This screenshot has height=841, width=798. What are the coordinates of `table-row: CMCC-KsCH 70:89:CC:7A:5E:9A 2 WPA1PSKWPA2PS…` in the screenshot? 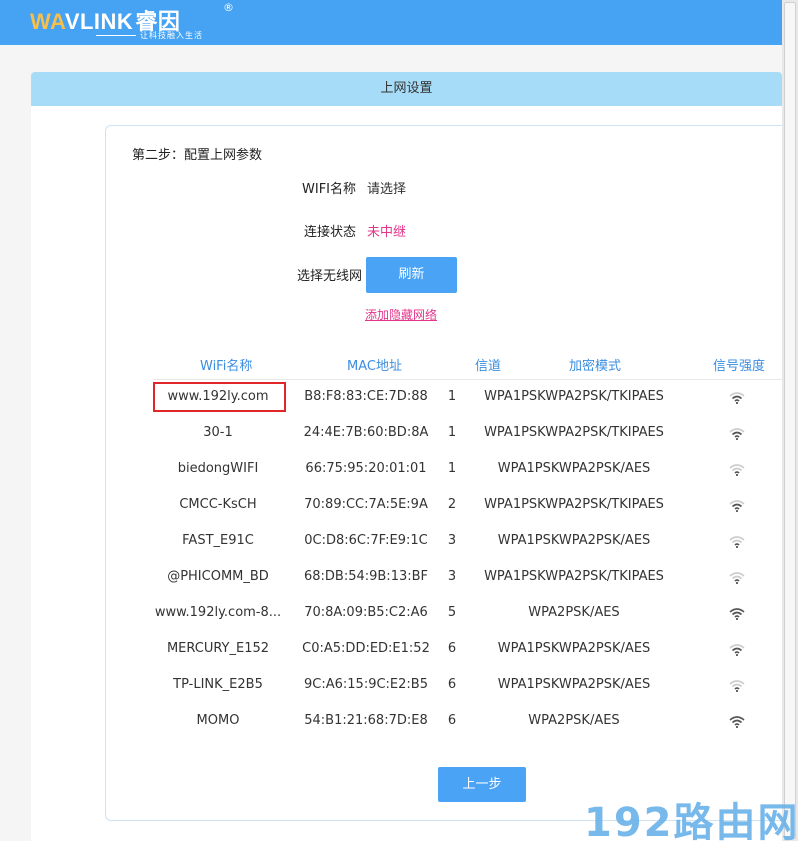 It's located at (444, 505).